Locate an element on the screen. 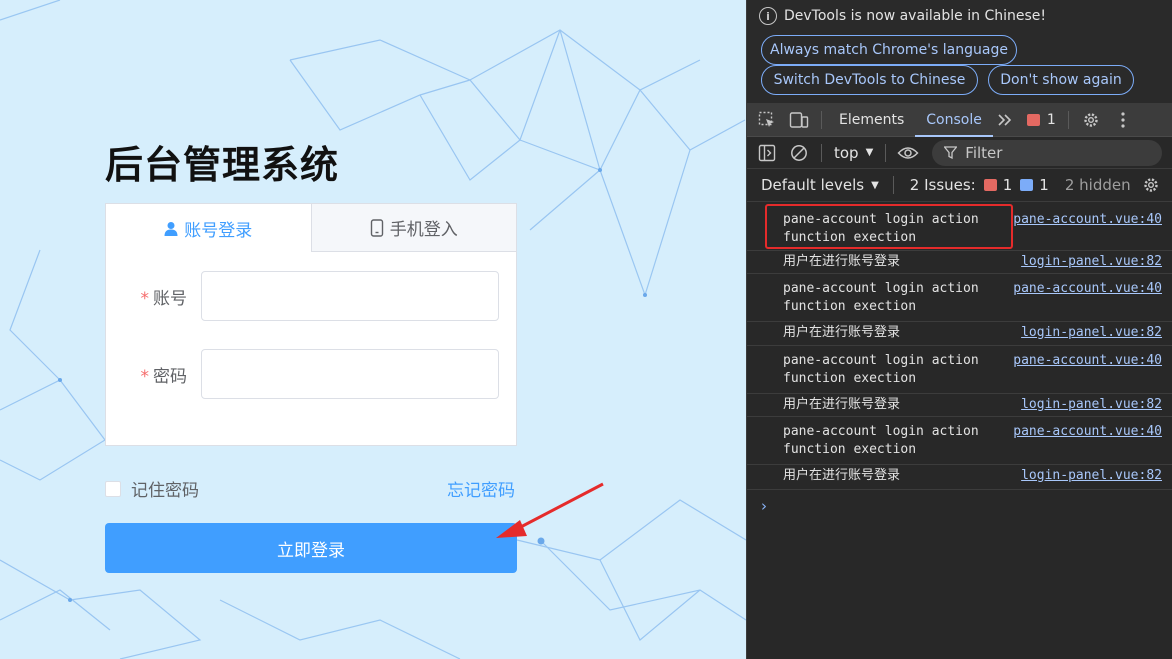 This screenshot has height=659, width=1172. device-toolbar-icon is located at coordinates (799, 120).